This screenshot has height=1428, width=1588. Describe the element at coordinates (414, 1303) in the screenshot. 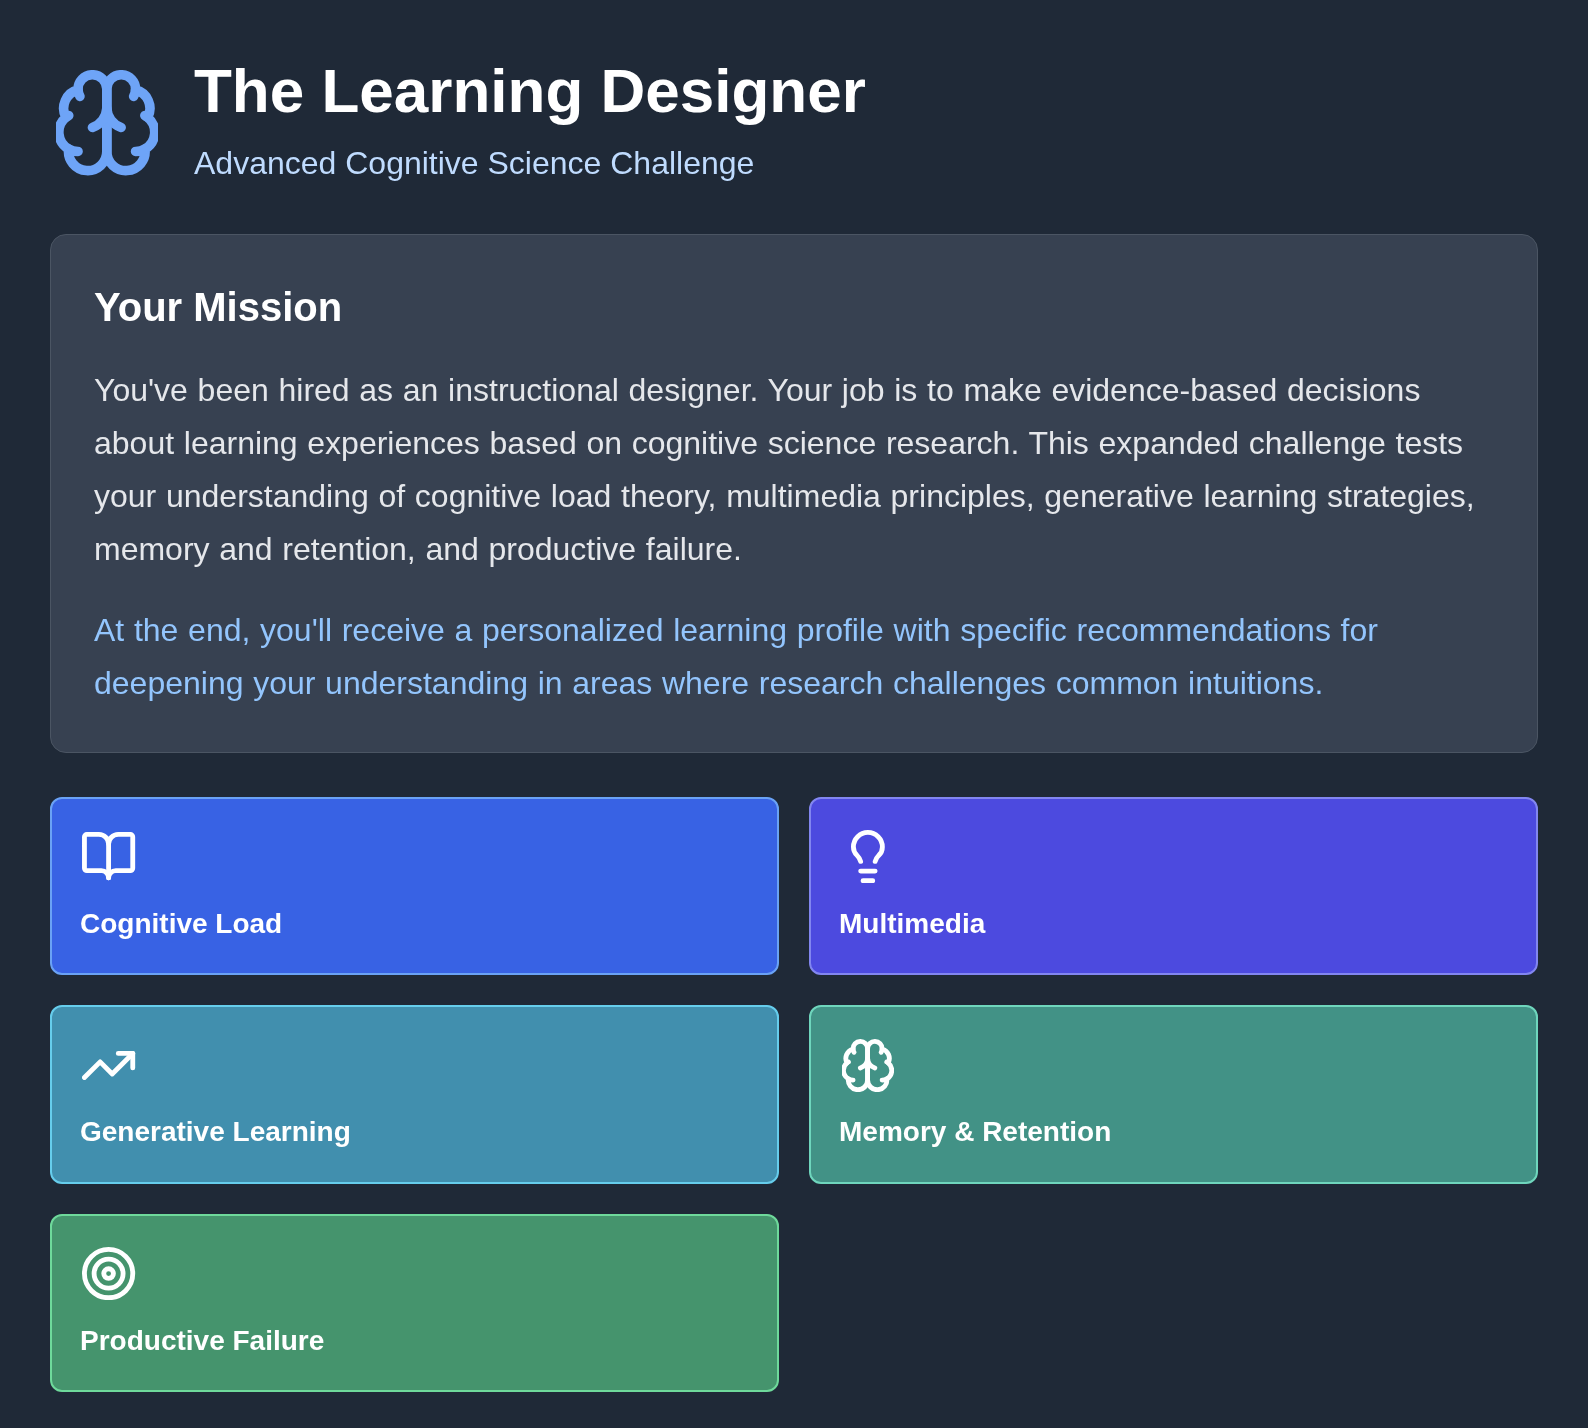

I see `topic-card: Productive Failure` at that location.